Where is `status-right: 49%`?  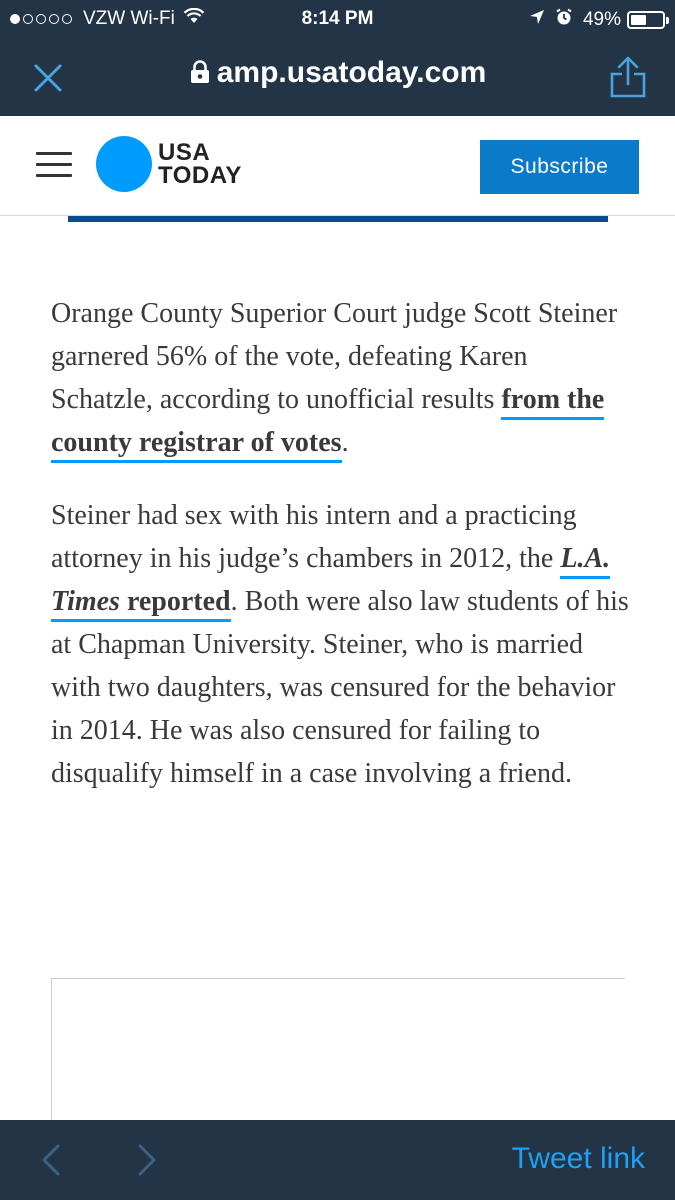 status-right: 49% is located at coordinates (599, 20).